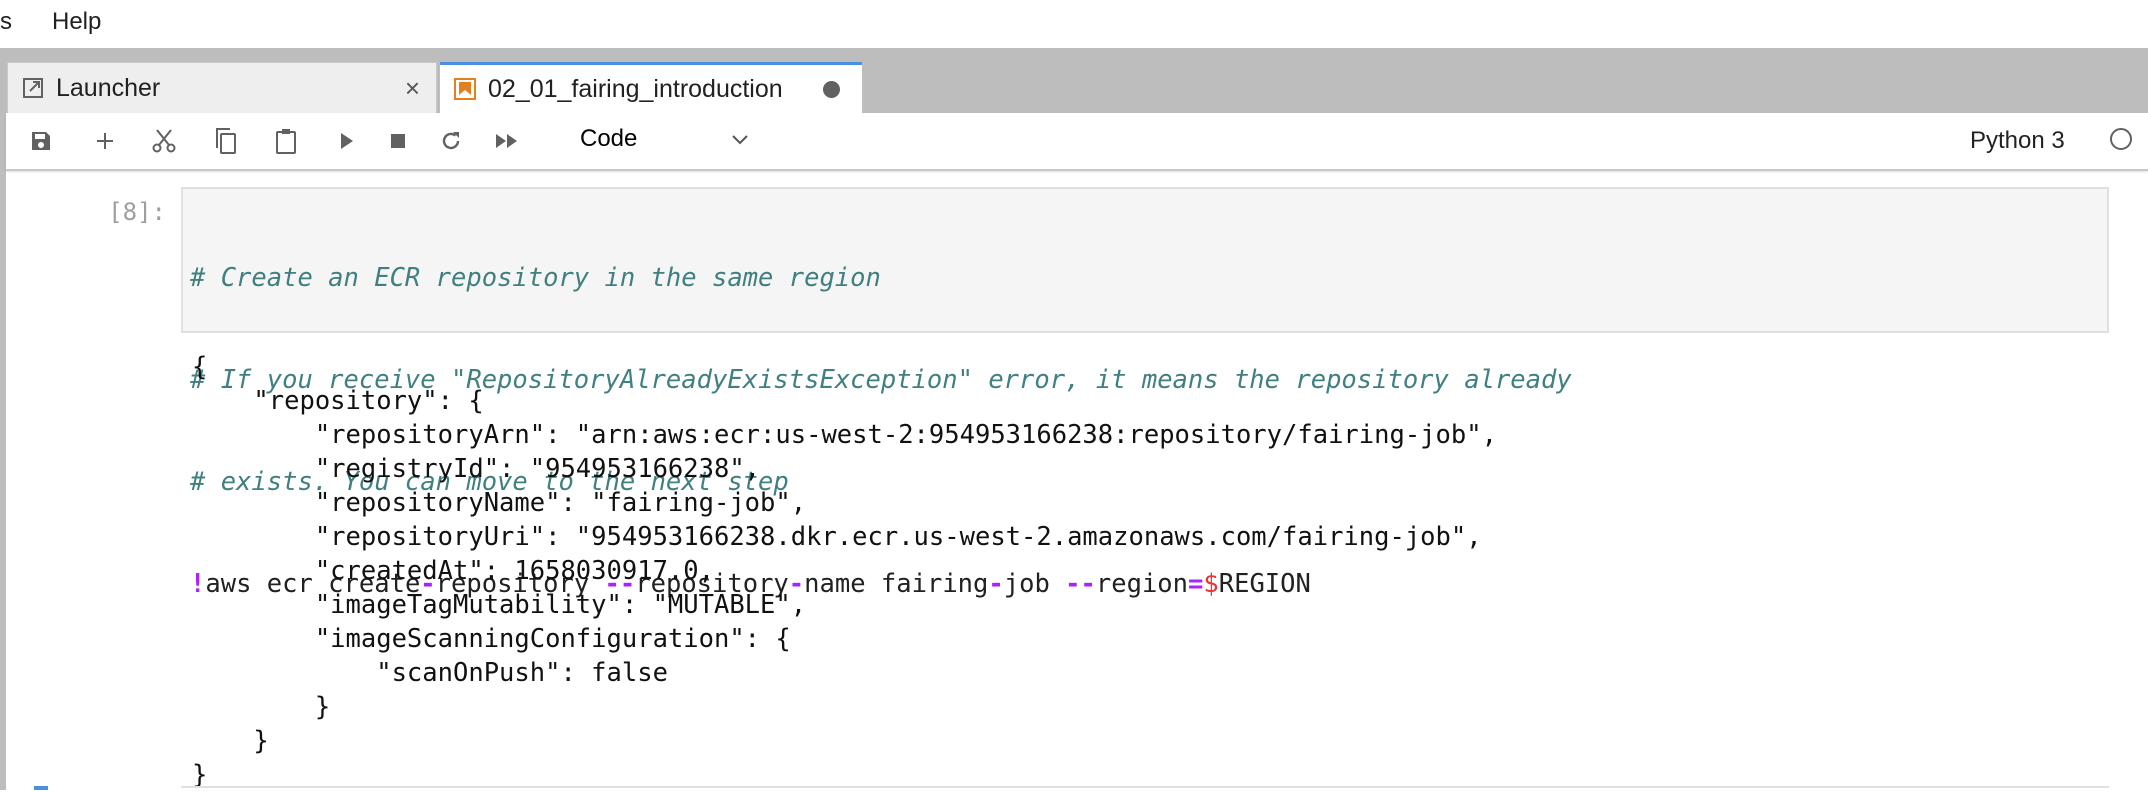 This screenshot has height=792, width=2148. I want to click on scissors-icon, so click(164, 141).